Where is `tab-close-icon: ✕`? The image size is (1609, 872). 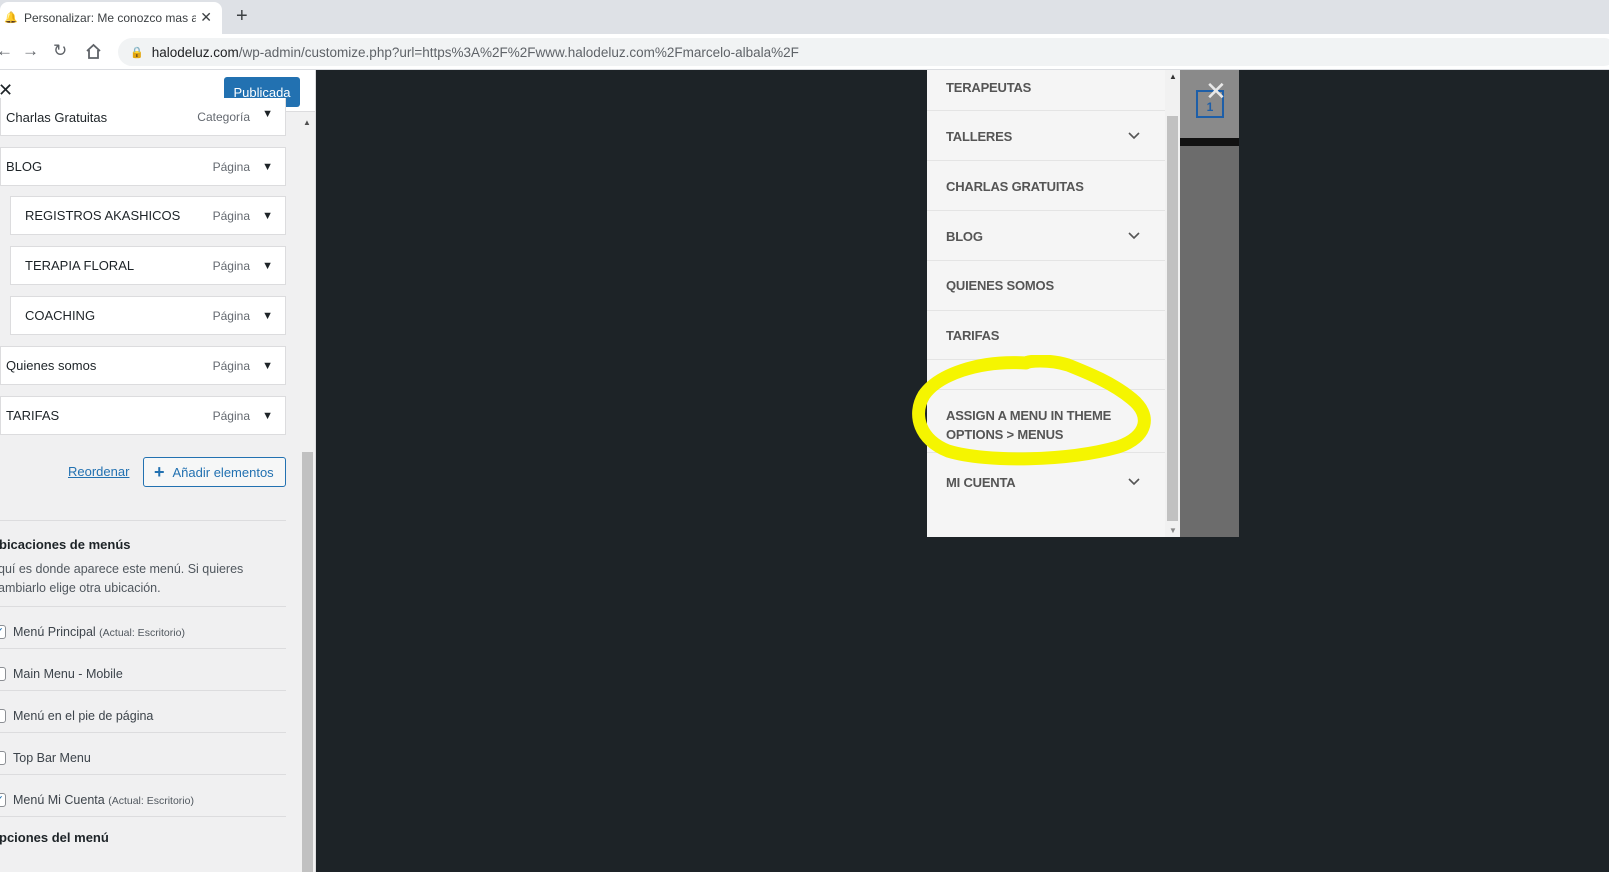 tab-close-icon: ✕ is located at coordinates (206, 17).